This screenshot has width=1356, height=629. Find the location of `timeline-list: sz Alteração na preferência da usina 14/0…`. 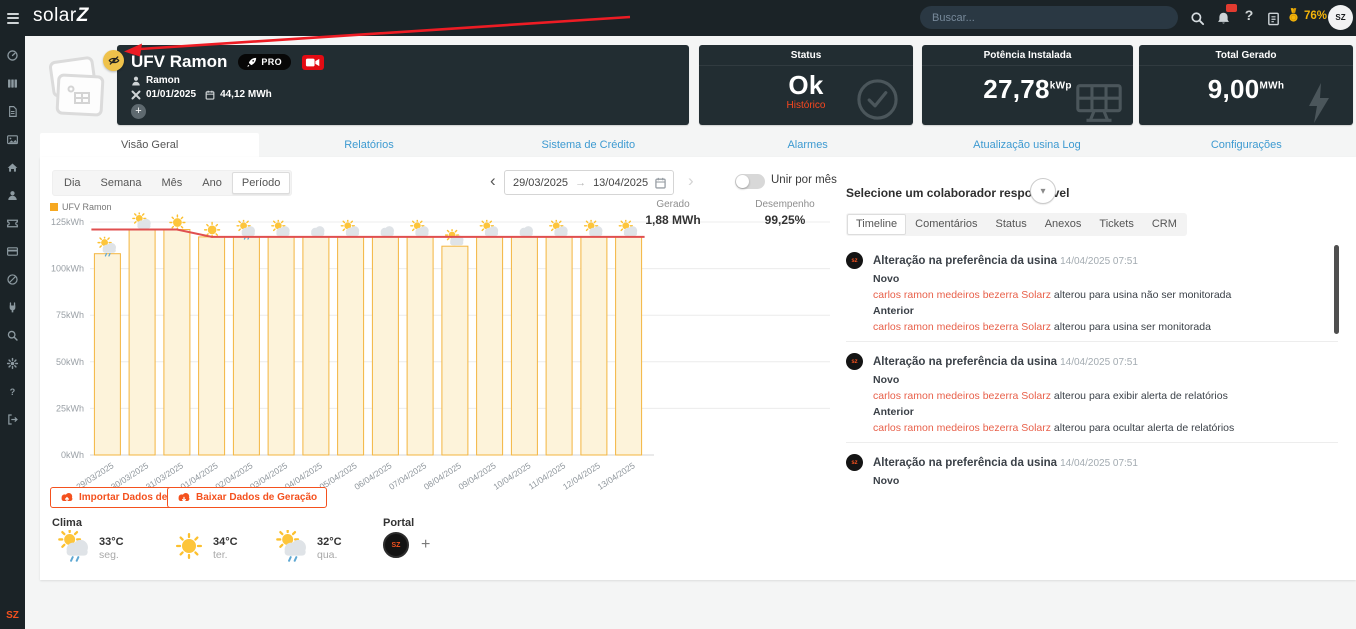

timeline-list: sz Alteração na preferência da usina 14/0… is located at coordinates (1092, 363).